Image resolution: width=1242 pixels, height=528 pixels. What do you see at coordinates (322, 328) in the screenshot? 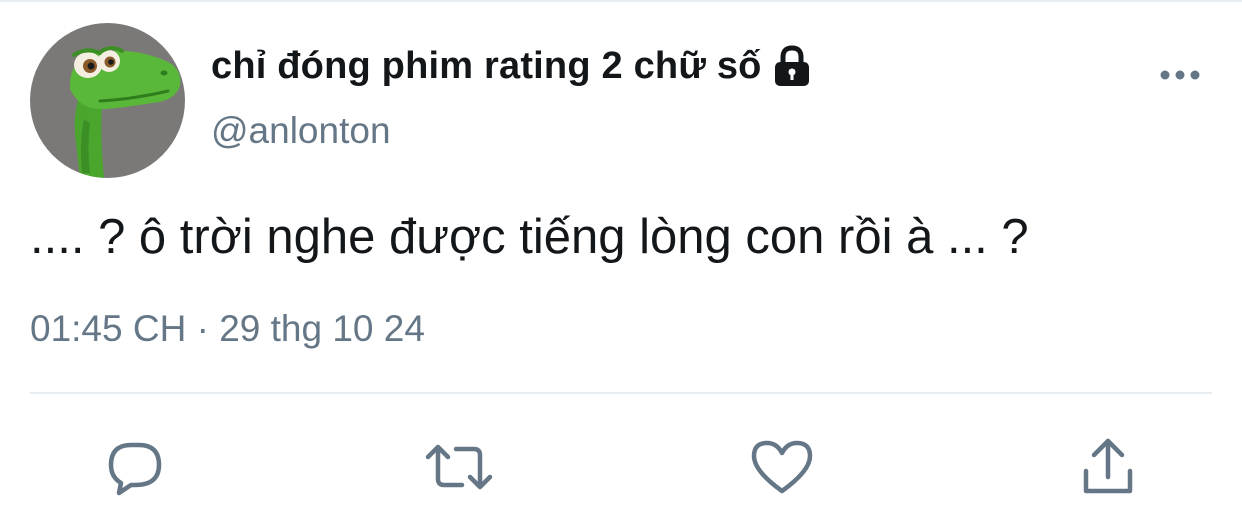
I see `tweet-date: 29 thg 10 24` at bounding box center [322, 328].